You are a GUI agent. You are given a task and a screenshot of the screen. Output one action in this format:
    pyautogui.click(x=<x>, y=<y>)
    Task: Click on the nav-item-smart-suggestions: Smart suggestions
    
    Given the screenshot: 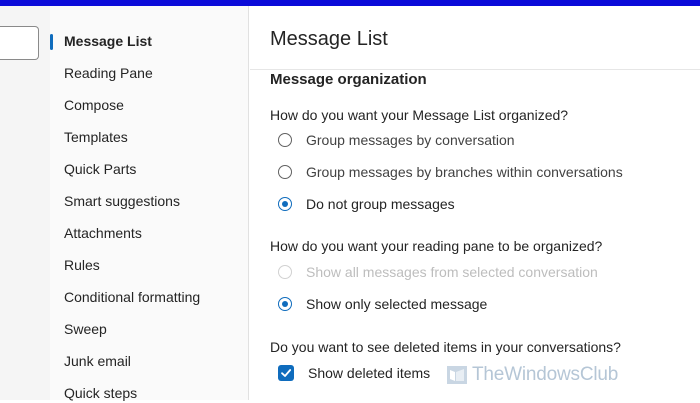 What is the action you would take?
    pyautogui.click(x=122, y=201)
    